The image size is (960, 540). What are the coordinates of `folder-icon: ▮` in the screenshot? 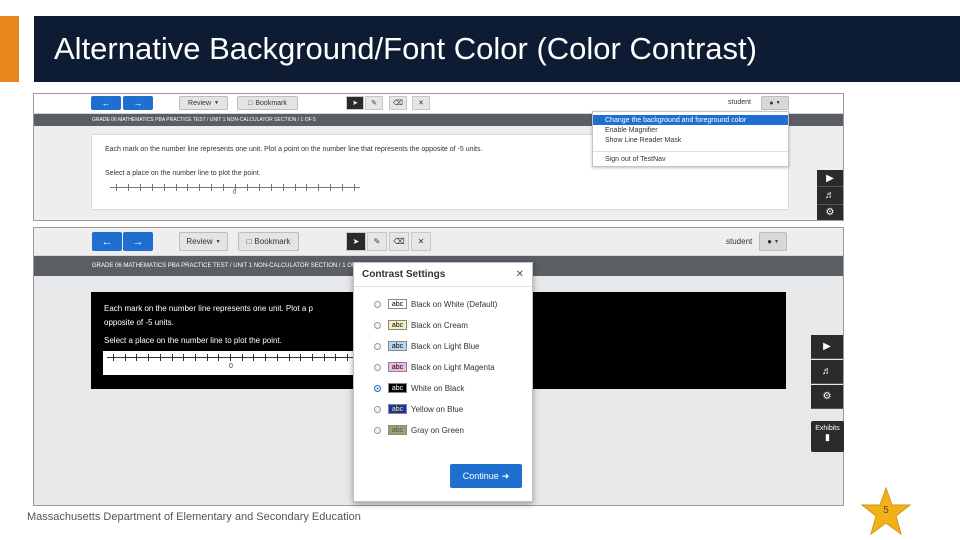 It's located at (827, 437).